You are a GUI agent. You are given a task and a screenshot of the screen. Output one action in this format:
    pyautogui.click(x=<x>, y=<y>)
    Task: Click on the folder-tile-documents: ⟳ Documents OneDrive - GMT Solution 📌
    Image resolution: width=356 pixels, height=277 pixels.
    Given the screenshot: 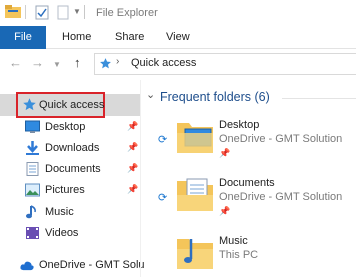 What is the action you would take?
    pyautogui.click(x=255, y=203)
    